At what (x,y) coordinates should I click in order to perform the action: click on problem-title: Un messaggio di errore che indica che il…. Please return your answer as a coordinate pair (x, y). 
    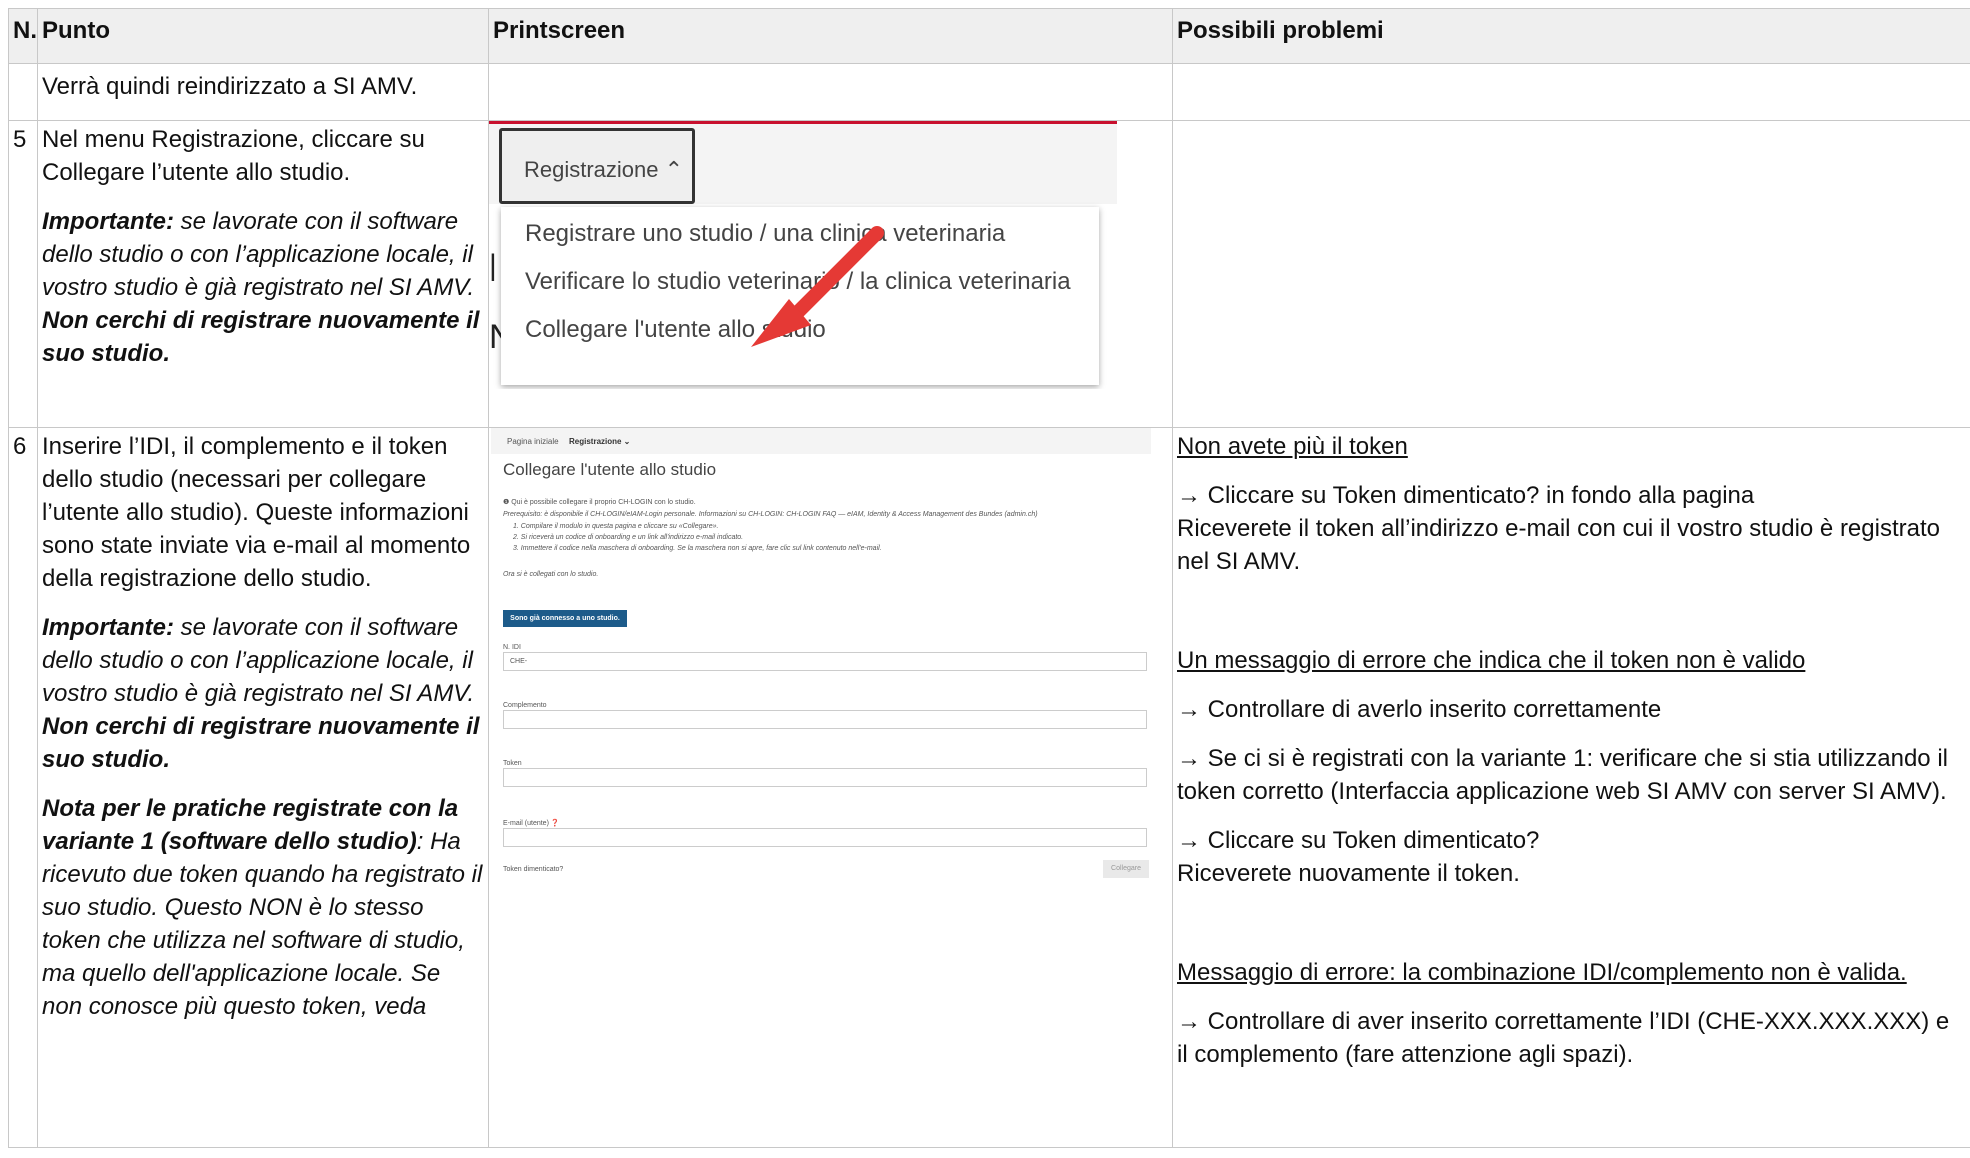
    Looking at the image, I should click on (1491, 660).